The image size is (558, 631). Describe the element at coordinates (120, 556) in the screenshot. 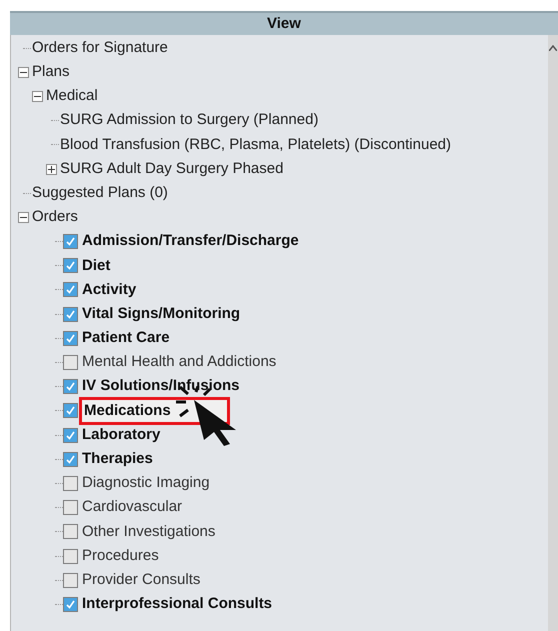

I see `order-category-label: Procedures` at that location.